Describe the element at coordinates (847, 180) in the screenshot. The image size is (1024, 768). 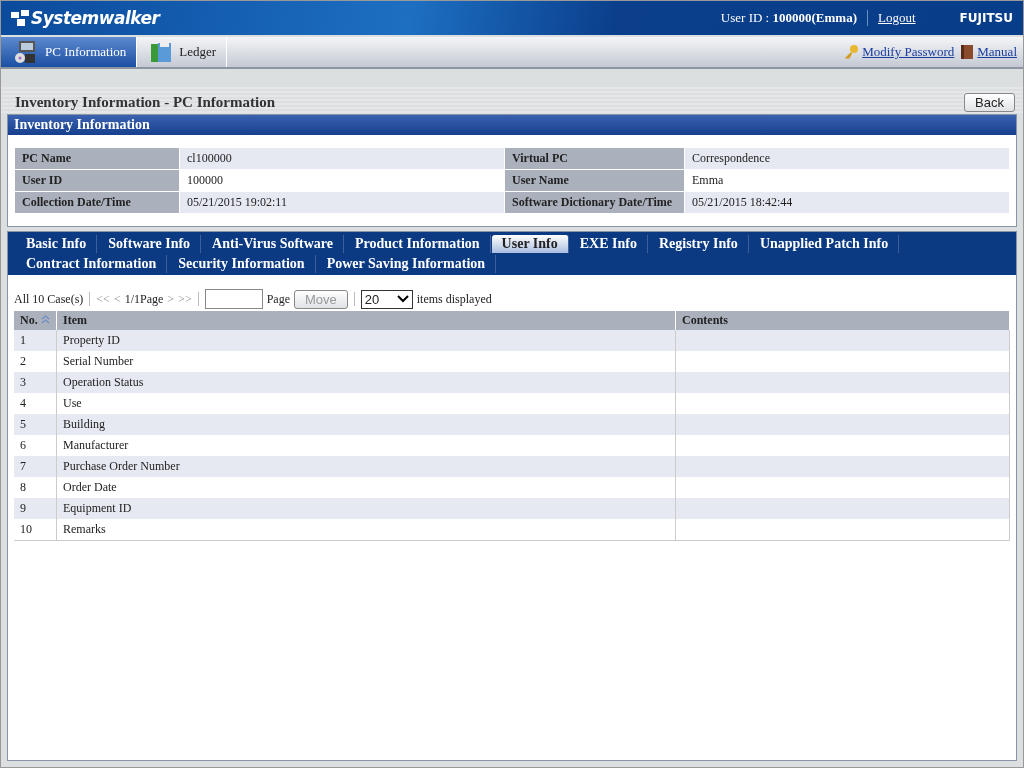
I see `field-value: Emma` at that location.